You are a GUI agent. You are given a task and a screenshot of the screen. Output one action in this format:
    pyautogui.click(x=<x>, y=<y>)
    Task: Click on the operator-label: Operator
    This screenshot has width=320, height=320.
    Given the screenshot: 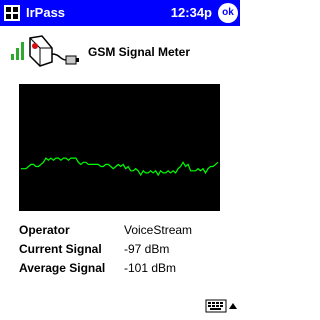 What is the action you would take?
    pyautogui.click(x=44, y=230)
    